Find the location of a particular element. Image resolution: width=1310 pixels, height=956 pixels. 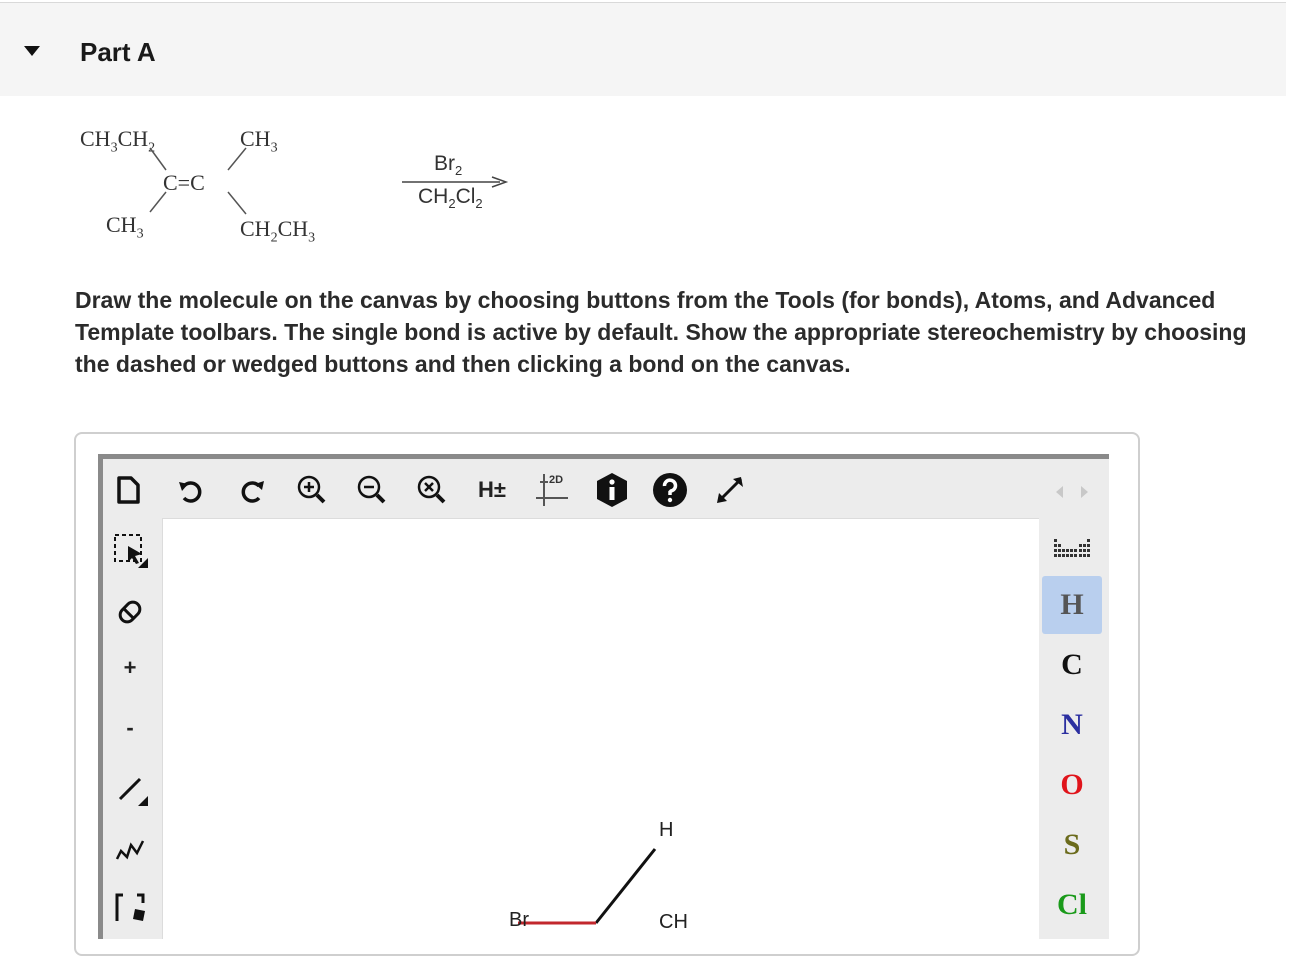

increase-charge-button: + is located at coordinates (130, 668).